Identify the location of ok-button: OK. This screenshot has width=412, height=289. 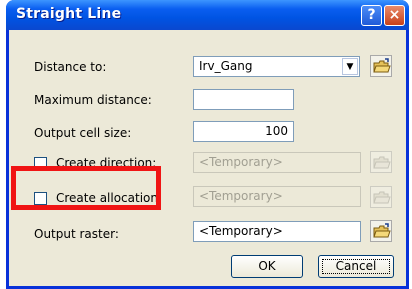
(267, 266).